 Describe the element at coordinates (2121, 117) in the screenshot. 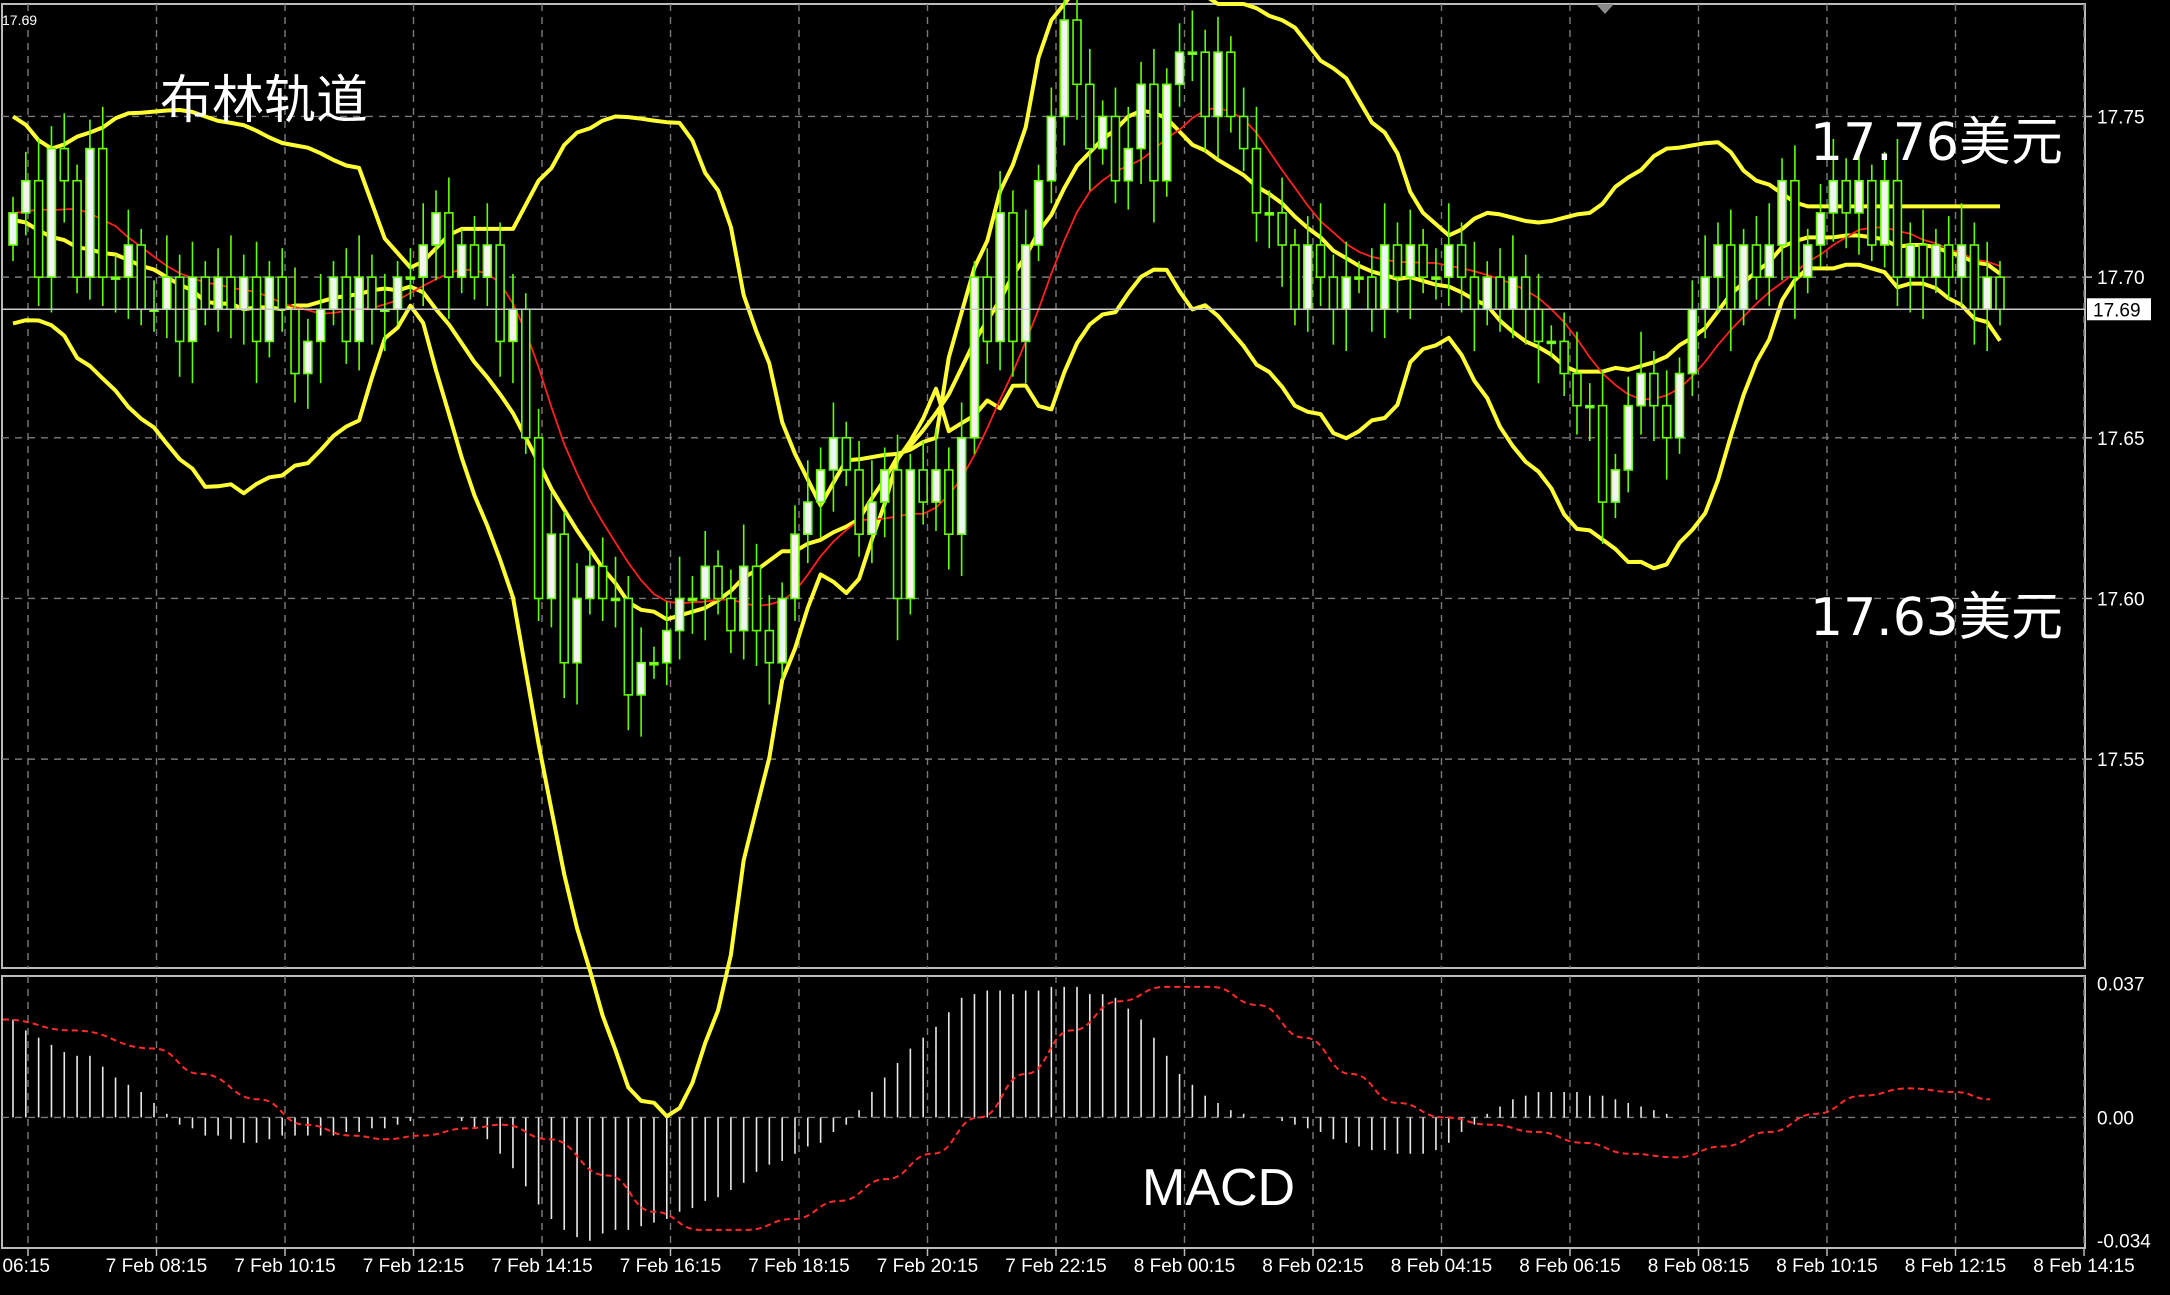

I see `y-tick-label: 17.75` at that location.